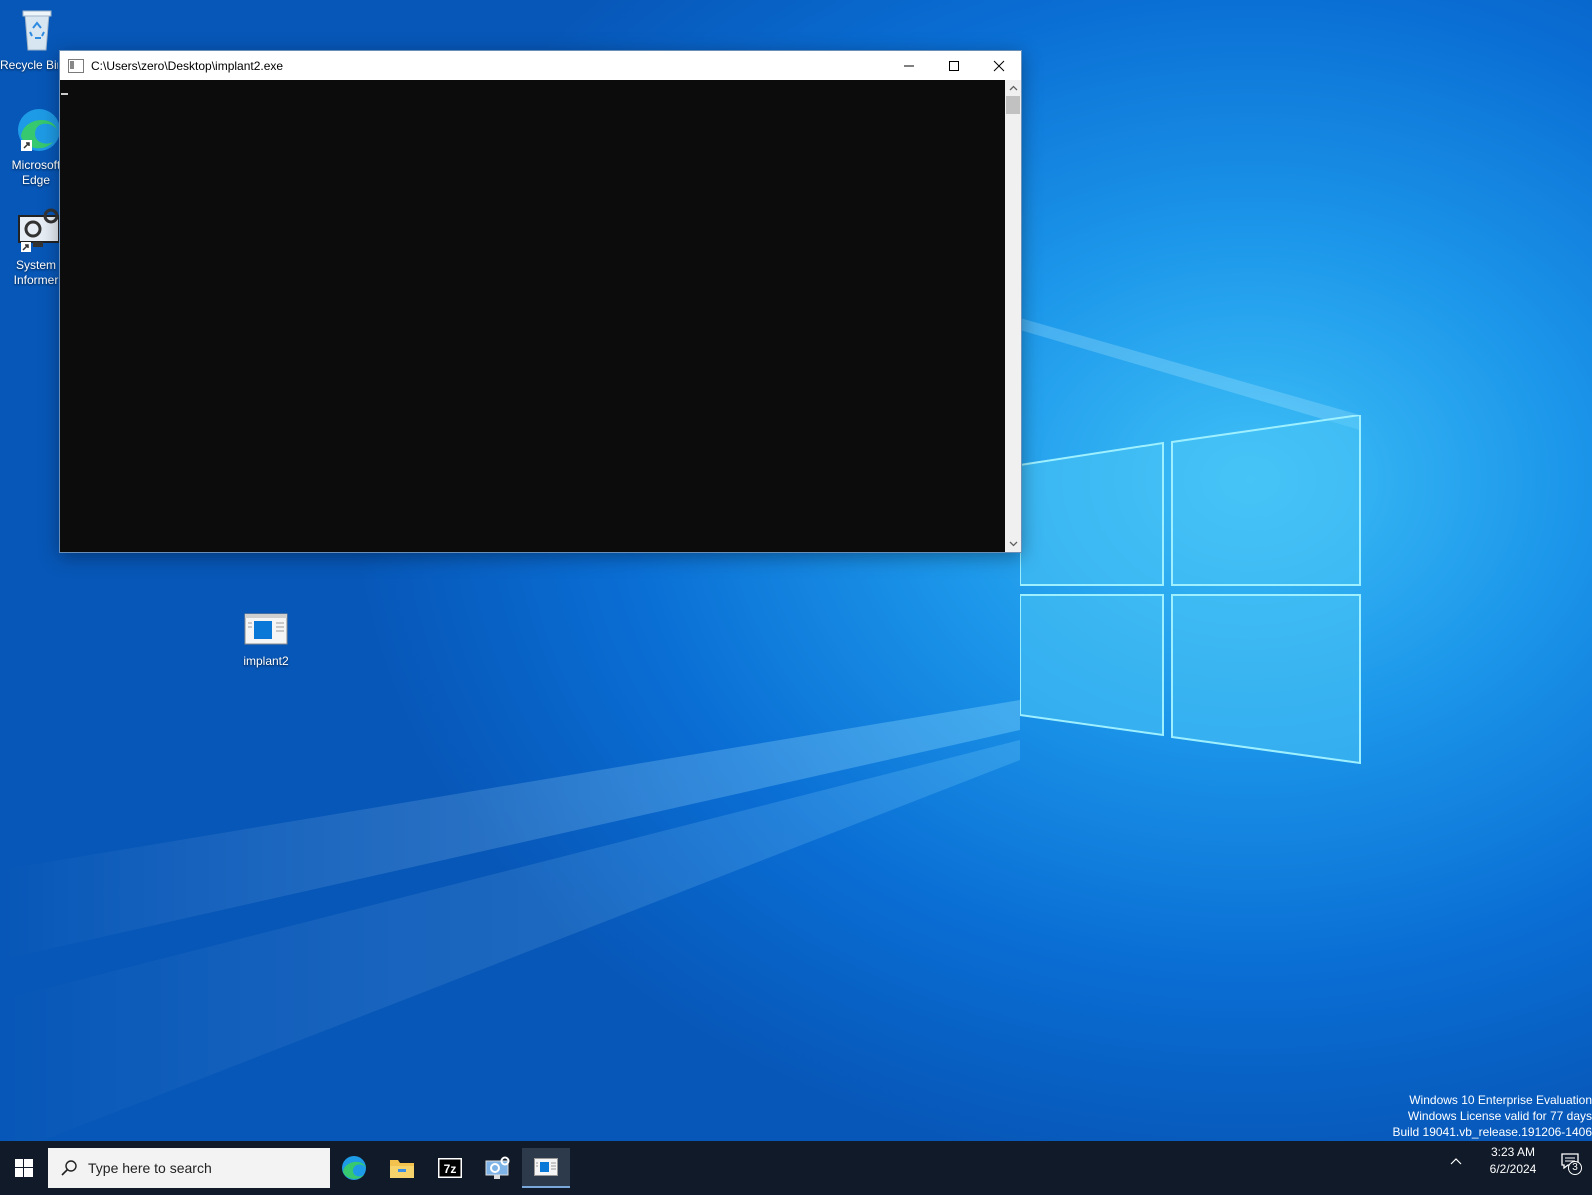 The width and height of the screenshot is (1592, 1195). Describe the element at coordinates (1492, 1132) in the screenshot. I see `watermark-build: Build 19041.vb_release.191206-1406` at that location.